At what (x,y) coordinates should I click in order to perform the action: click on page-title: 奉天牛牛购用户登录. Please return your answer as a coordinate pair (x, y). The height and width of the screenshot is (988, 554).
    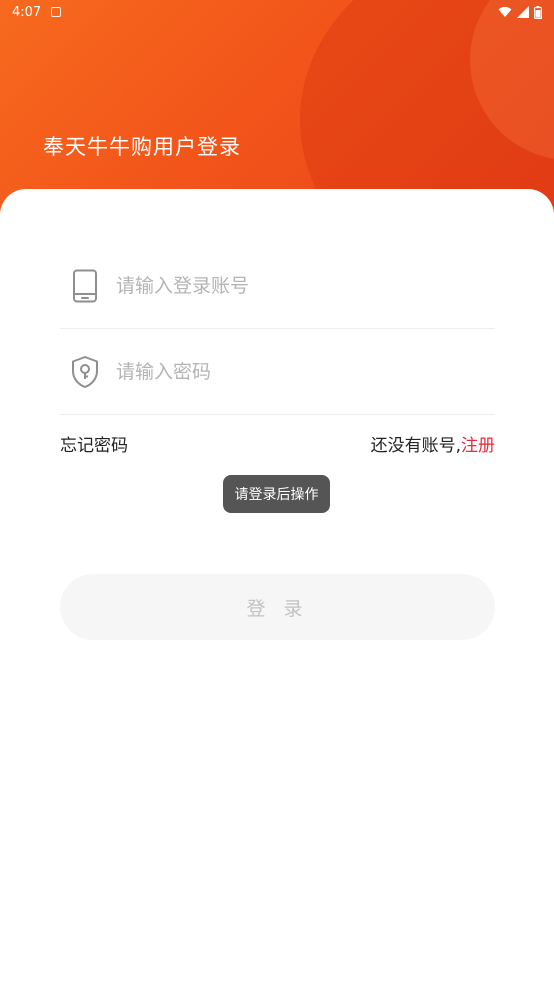
    Looking at the image, I should click on (142, 147).